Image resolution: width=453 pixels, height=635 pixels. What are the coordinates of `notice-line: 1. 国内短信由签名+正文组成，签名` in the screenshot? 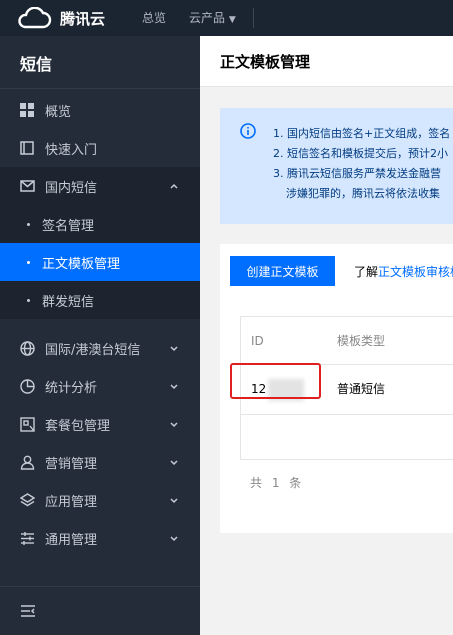 It's located at (362, 133).